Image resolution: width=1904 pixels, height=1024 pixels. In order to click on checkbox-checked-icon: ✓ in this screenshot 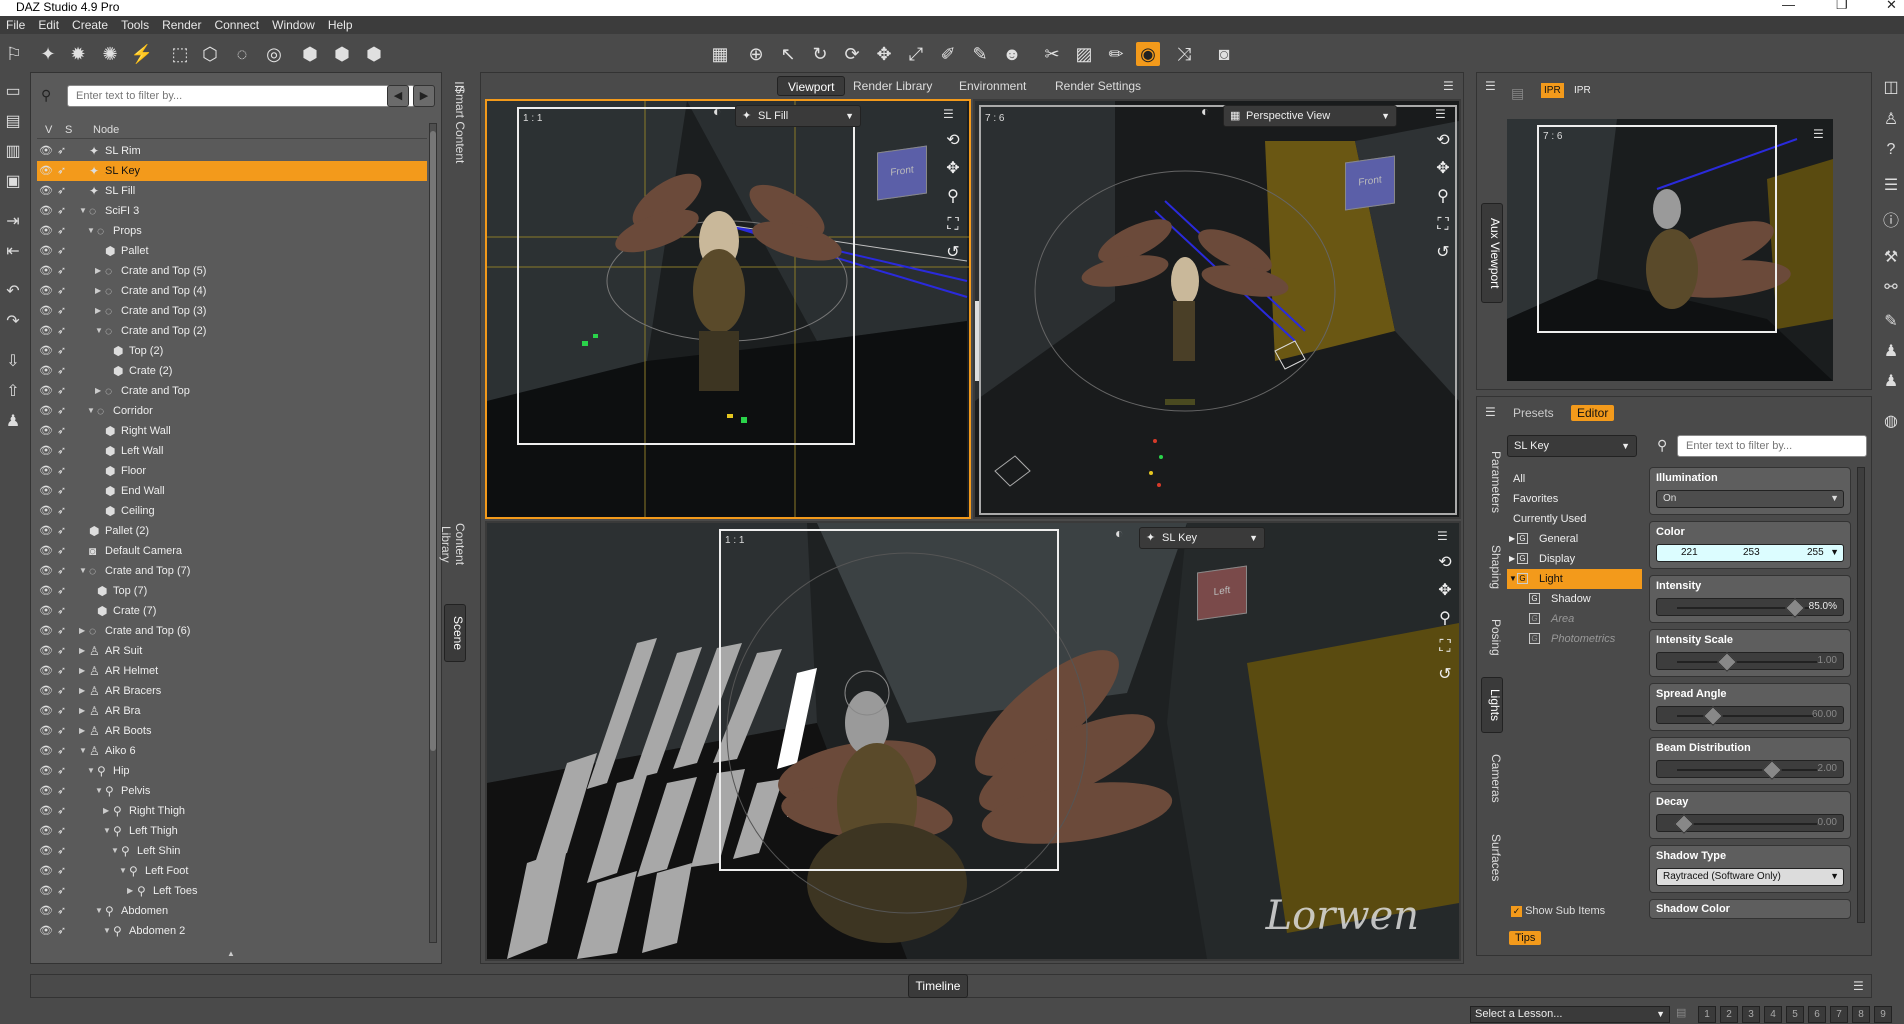, I will do `click(1516, 911)`.